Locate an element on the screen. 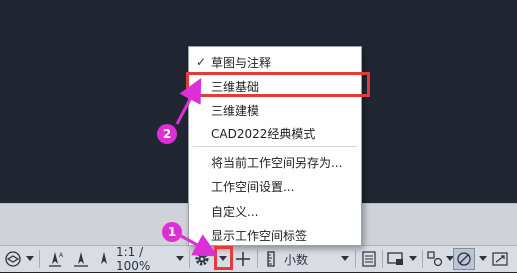 This screenshot has width=517, height=273. callout-marker-two: 2 is located at coordinates (167, 134).